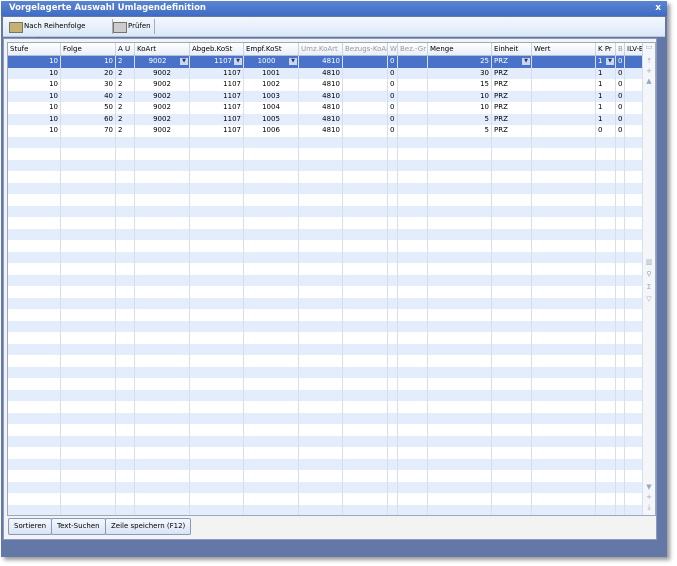 This screenshot has width=677, height=566. I want to click on table-row: 10 10 2 9002 ▼ 1107 ▼ 1000 ▼ 4810 0 25 PRZ ▼ 1 ▼ 0, so click(325, 62).